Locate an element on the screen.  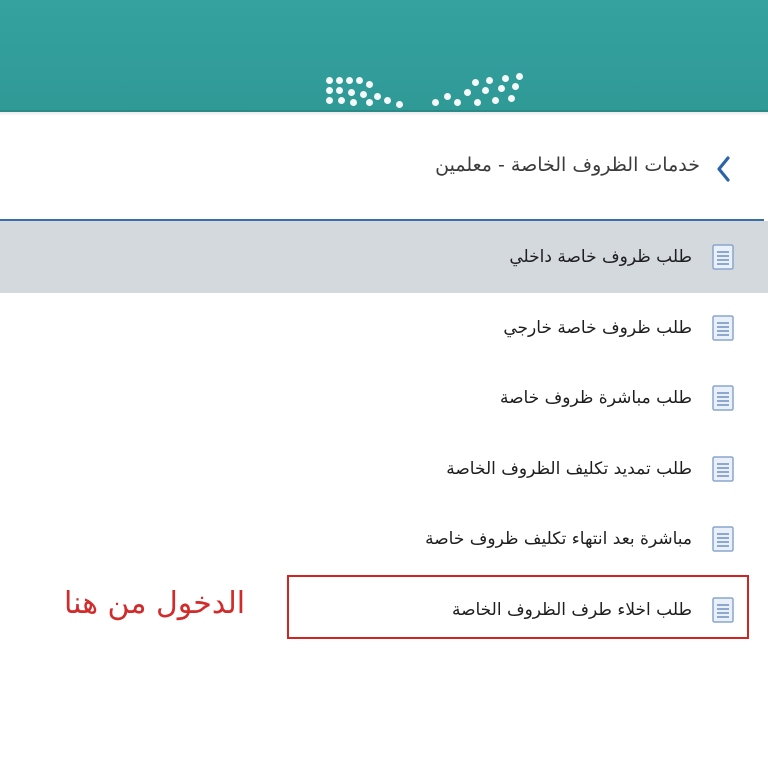
annotation-label: الدخول من هنا is located at coordinates (155, 603).